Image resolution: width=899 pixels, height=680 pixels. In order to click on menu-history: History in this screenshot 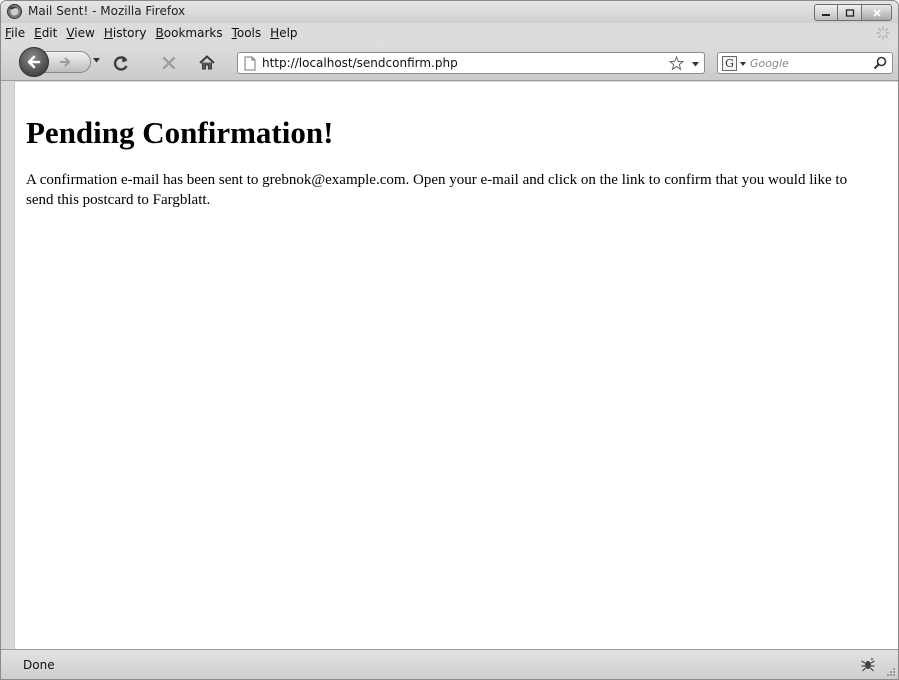, I will do `click(125, 33)`.